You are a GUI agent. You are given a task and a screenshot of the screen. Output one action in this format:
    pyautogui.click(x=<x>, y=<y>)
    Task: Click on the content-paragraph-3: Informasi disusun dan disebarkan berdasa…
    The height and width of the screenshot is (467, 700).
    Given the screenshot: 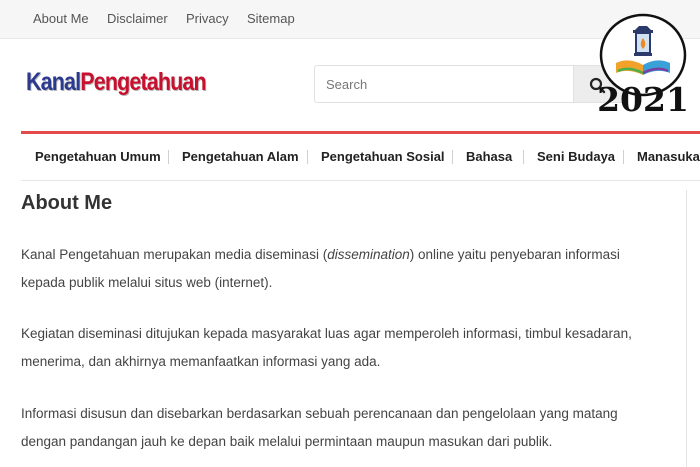 What is the action you would take?
    pyautogui.click(x=346, y=428)
    